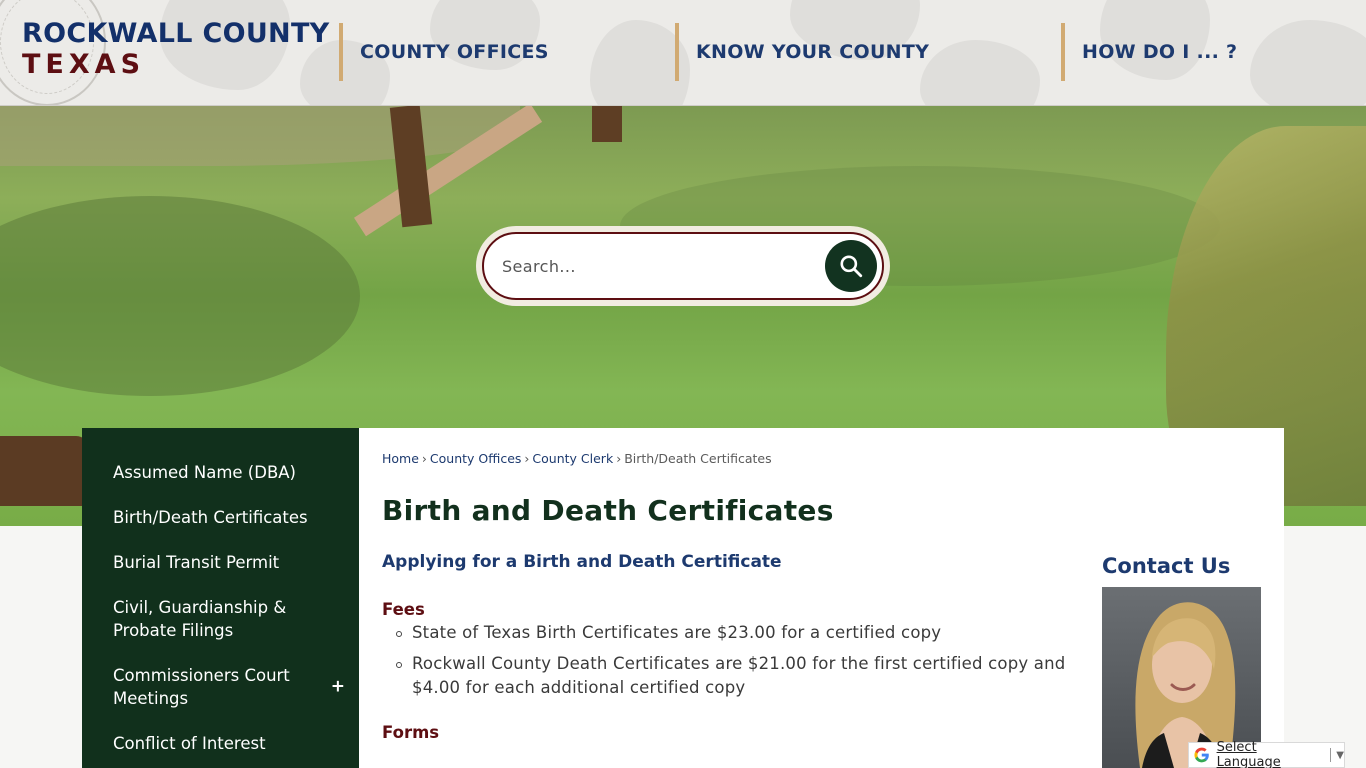 This screenshot has height=768, width=1366. What do you see at coordinates (196, 562) in the screenshot?
I see `sidebar-item-label: Burial Transit Permit` at bounding box center [196, 562].